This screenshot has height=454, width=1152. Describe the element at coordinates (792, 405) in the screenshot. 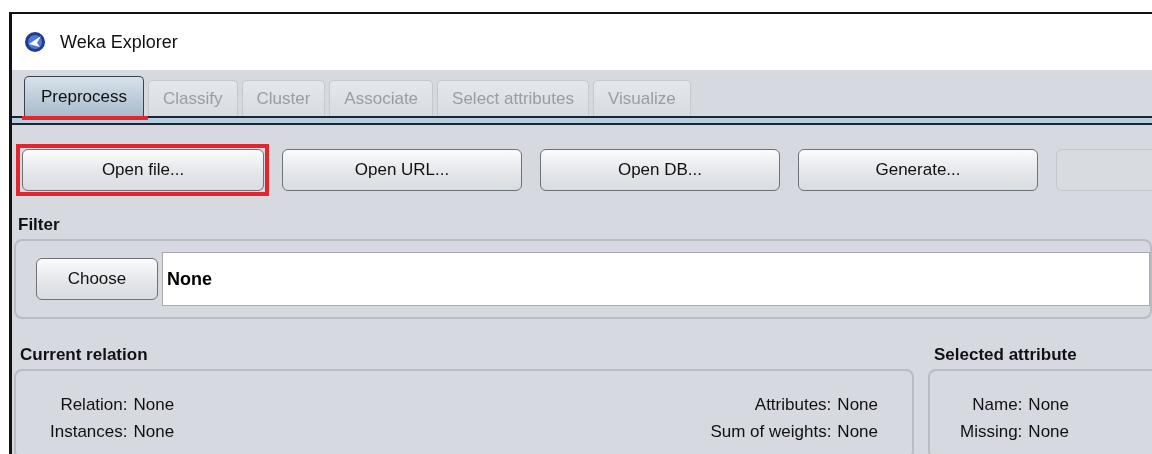

I see `field-label: Attributes:` at that location.